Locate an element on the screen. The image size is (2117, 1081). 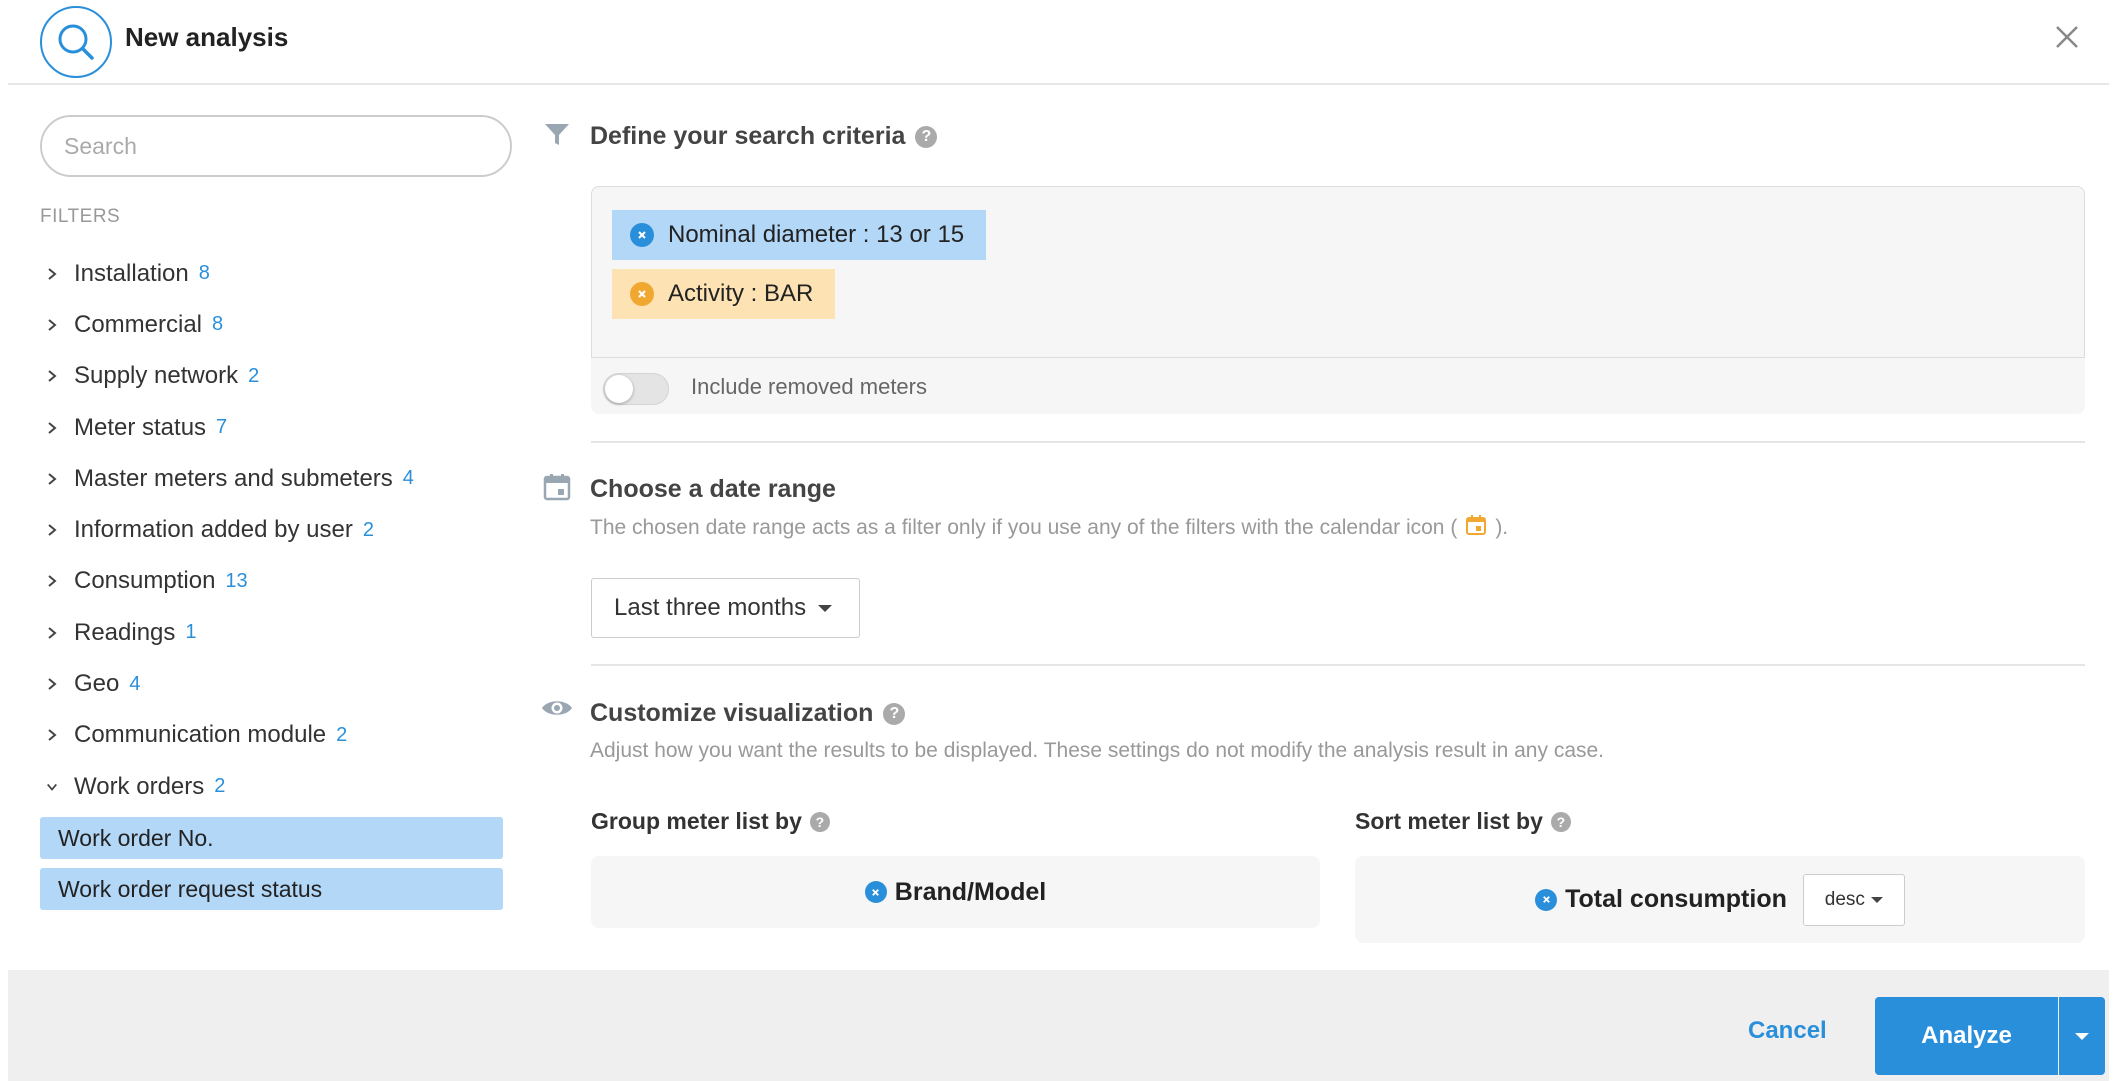
group-by-box: Brand/Model is located at coordinates (955, 892).